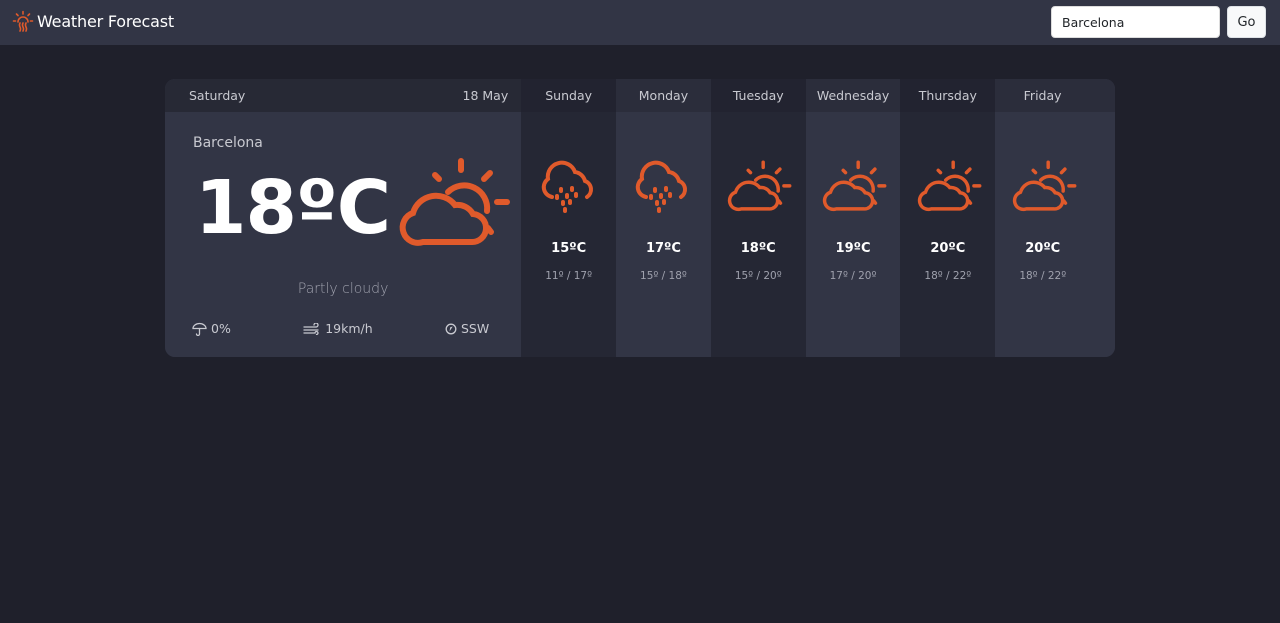 The width and height of the screenshot is (1280, 623). Describe the element at coordinates (228, 143) in the screenshot. I see `location-name: Barcelona` at that location.